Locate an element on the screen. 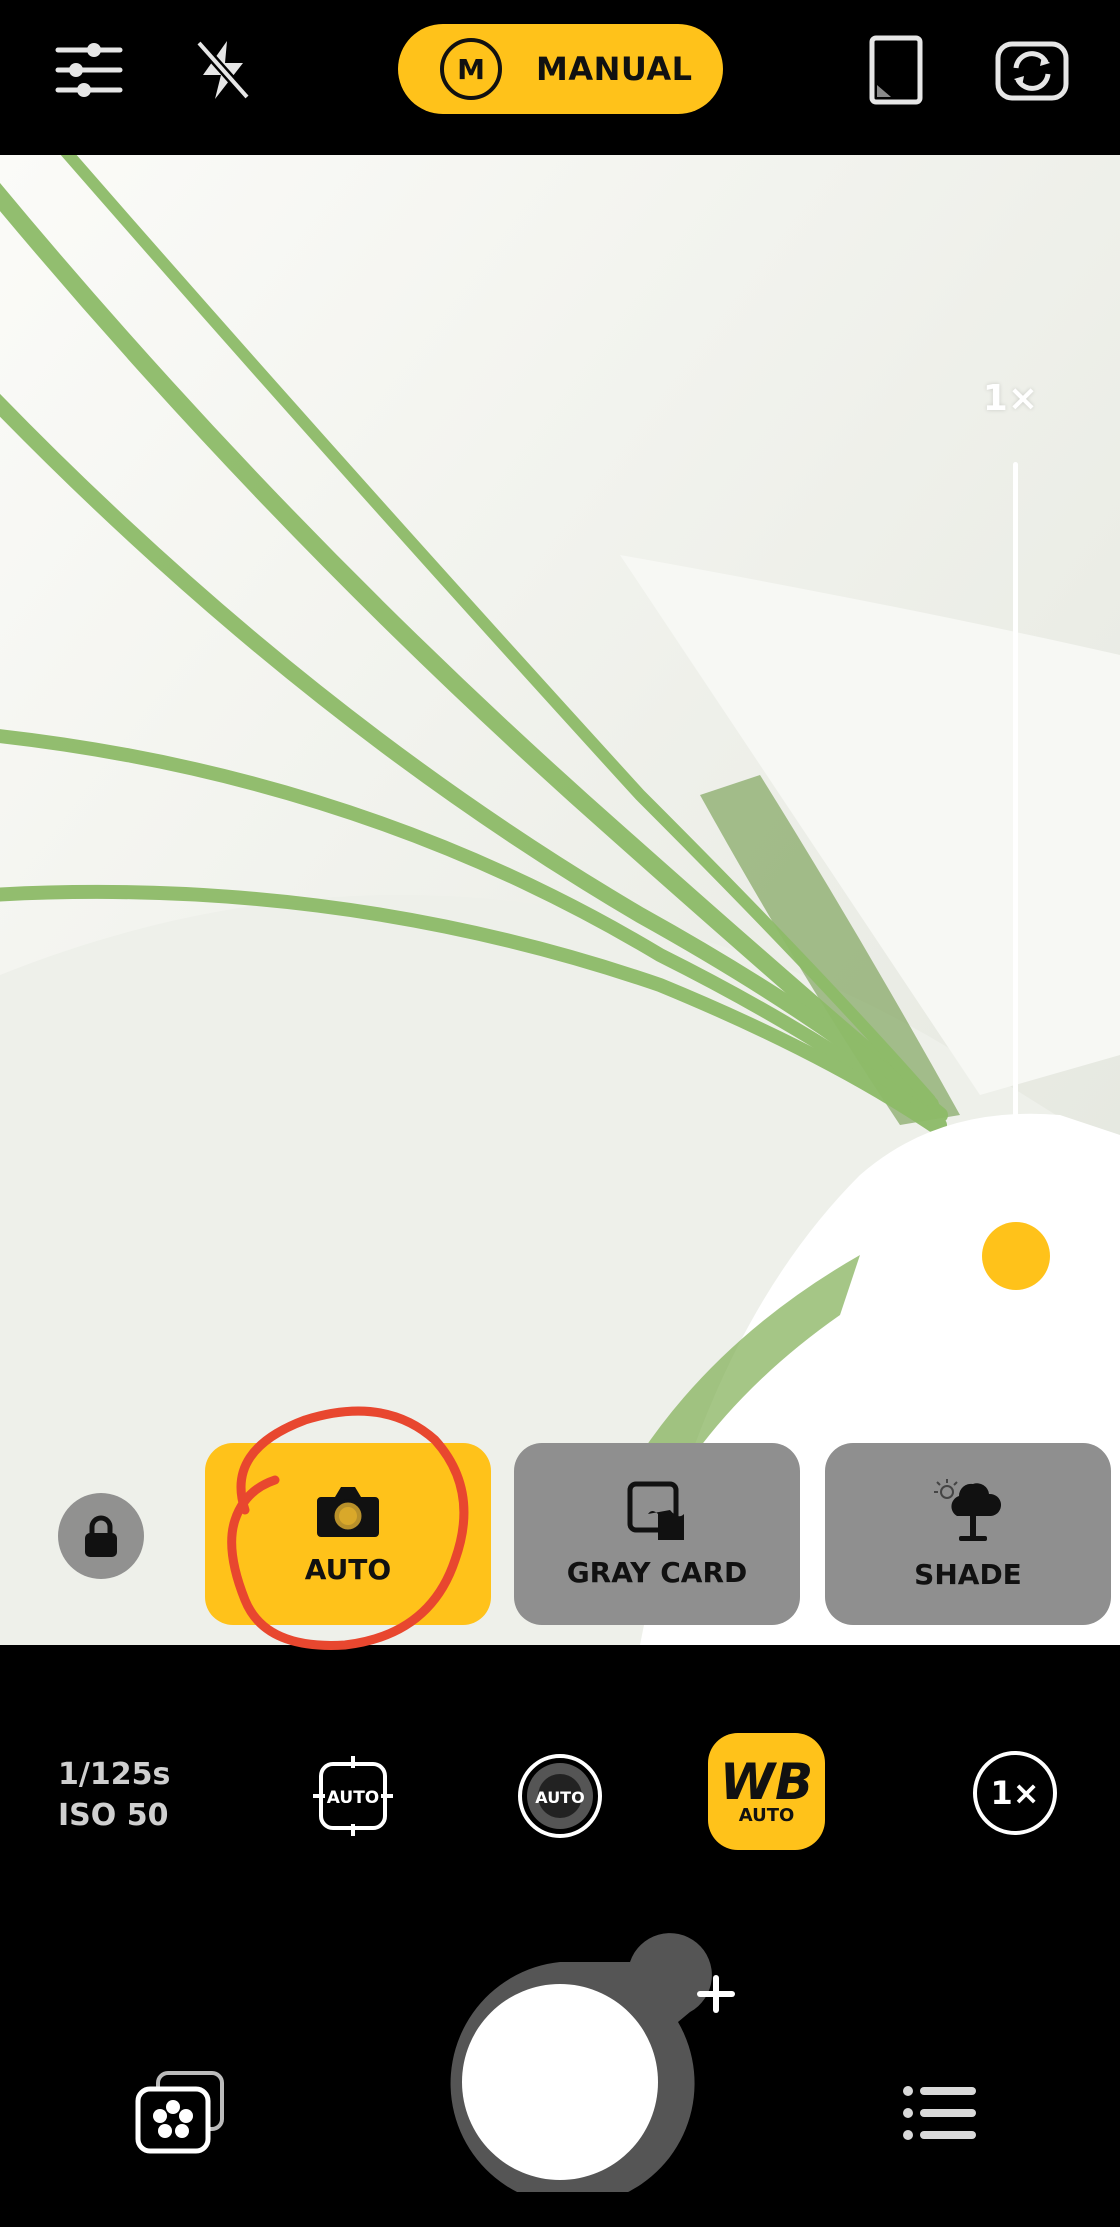 This screenshot has width=1120, height=2227. aperture-icon: AUTO is located at coordinates (560, 1796).